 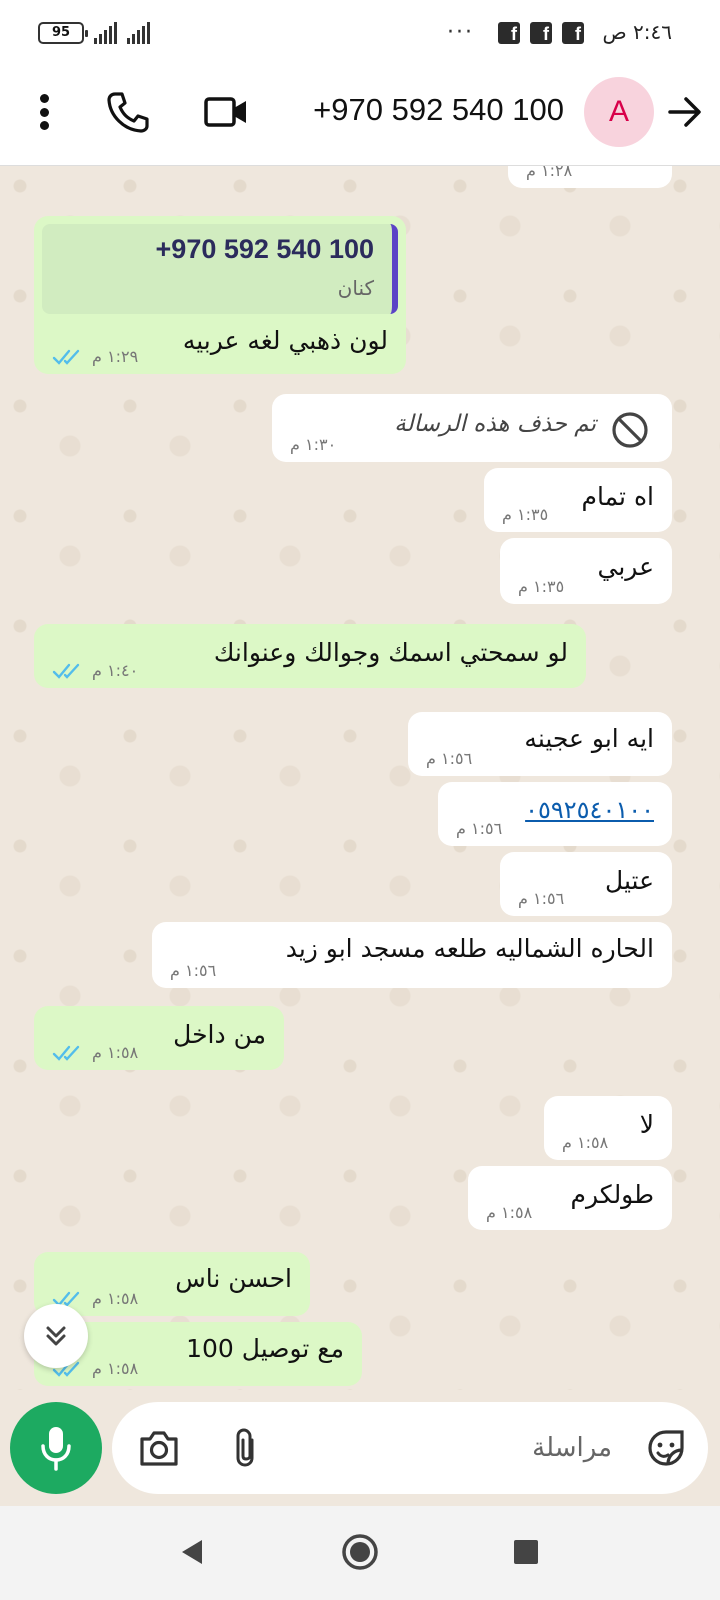 I want to click on message-text: طولكرم, so click(x=612, y=1194).